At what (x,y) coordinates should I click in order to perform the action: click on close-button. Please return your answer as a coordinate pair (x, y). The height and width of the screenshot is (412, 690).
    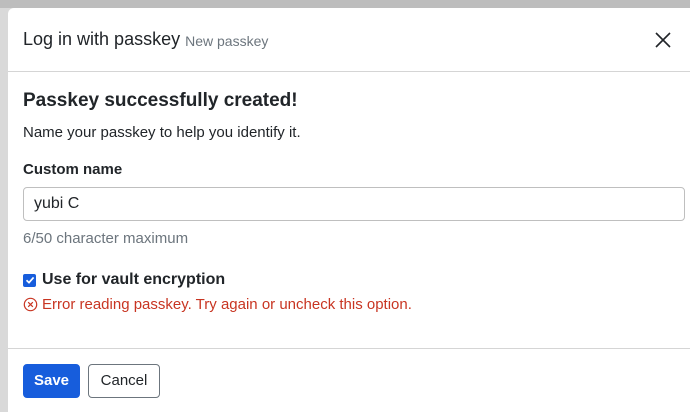
    Looking at the image, I should click on (663, 40).